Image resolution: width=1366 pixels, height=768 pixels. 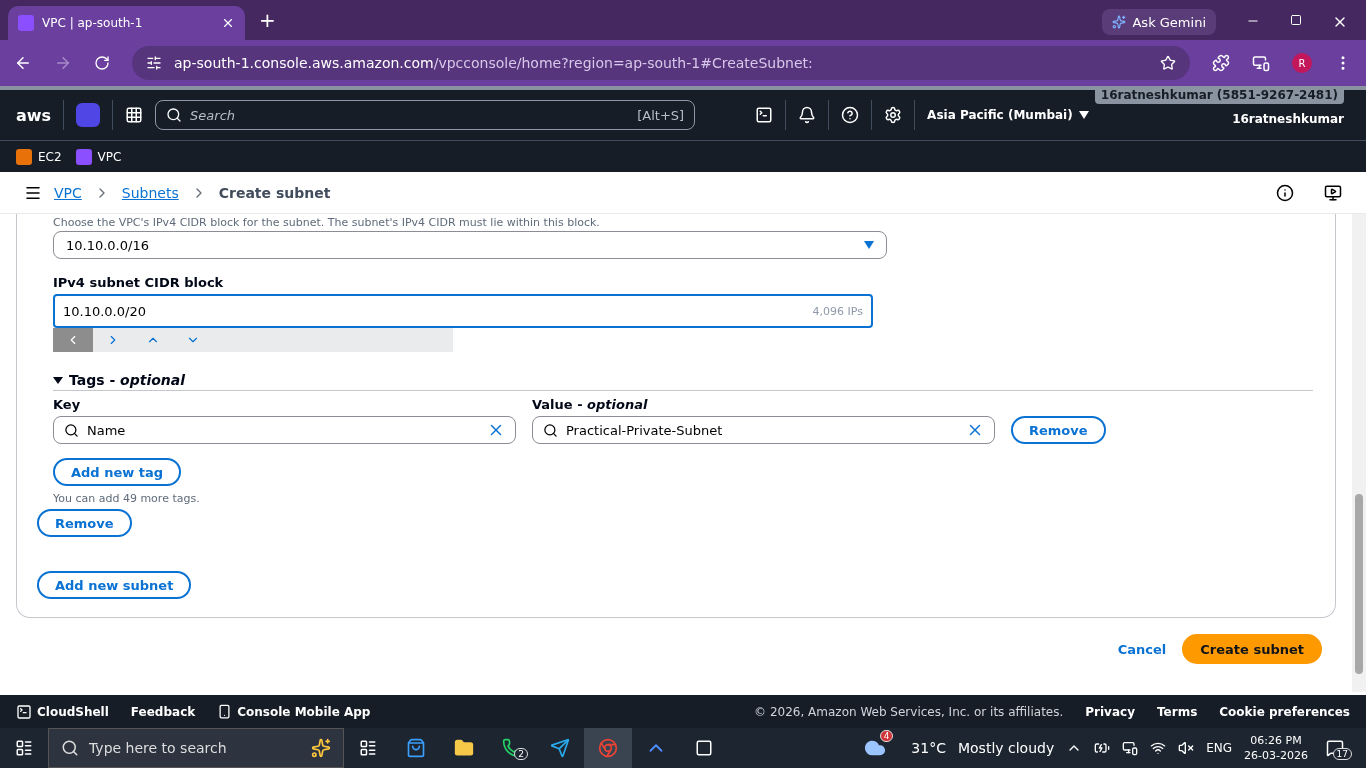 I want to click on notification-badge: 2, so click(x=521, y=754).